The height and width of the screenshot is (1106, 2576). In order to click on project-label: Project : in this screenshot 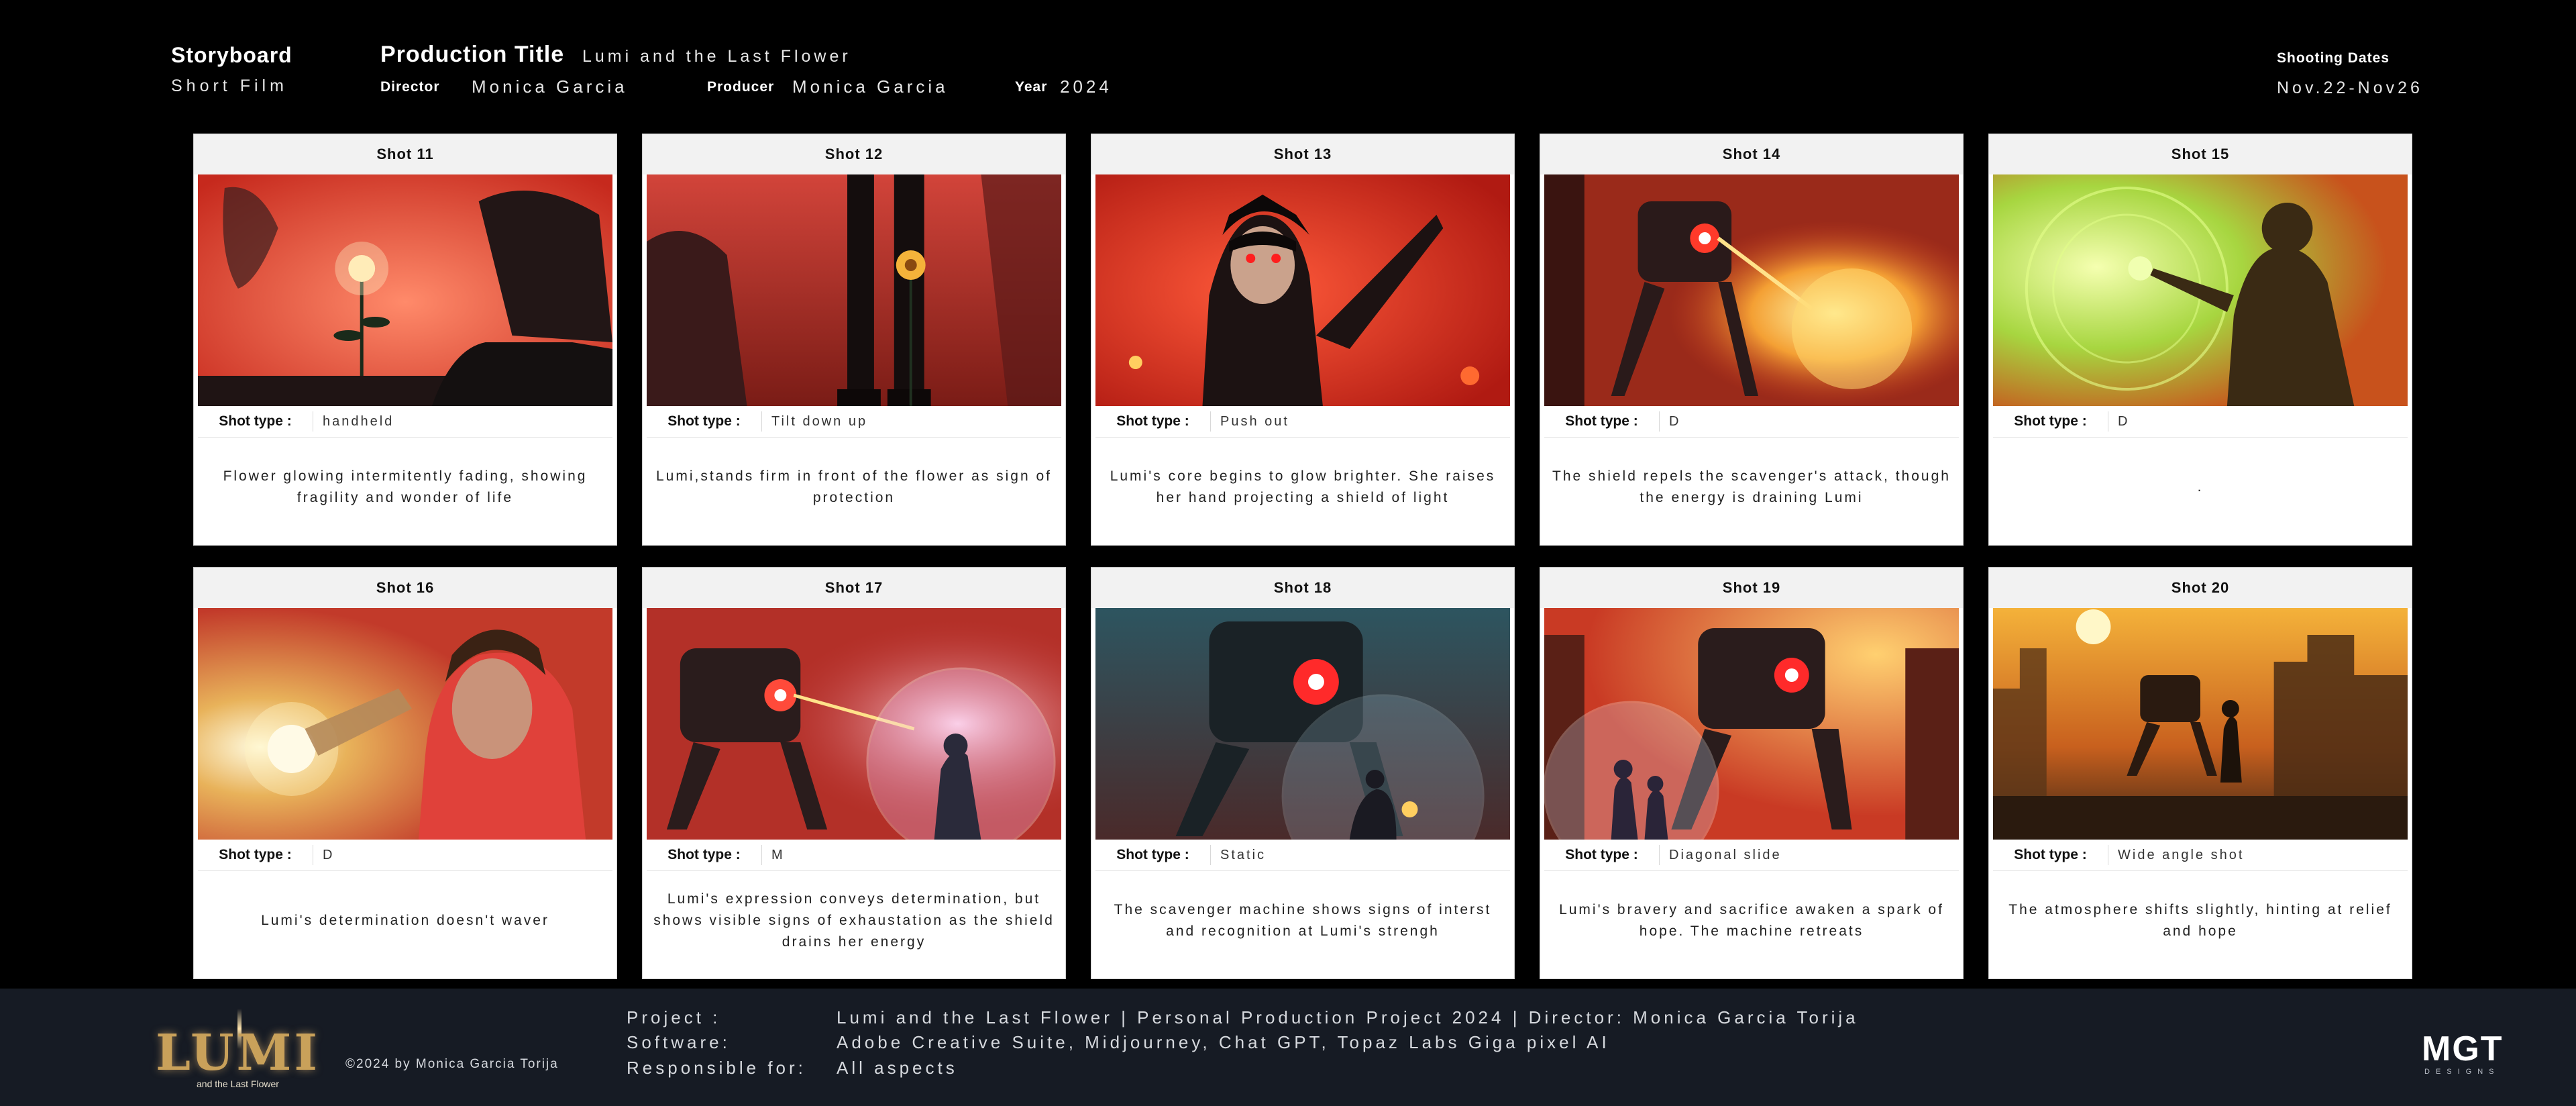, I will do `click(674, 1017)`.